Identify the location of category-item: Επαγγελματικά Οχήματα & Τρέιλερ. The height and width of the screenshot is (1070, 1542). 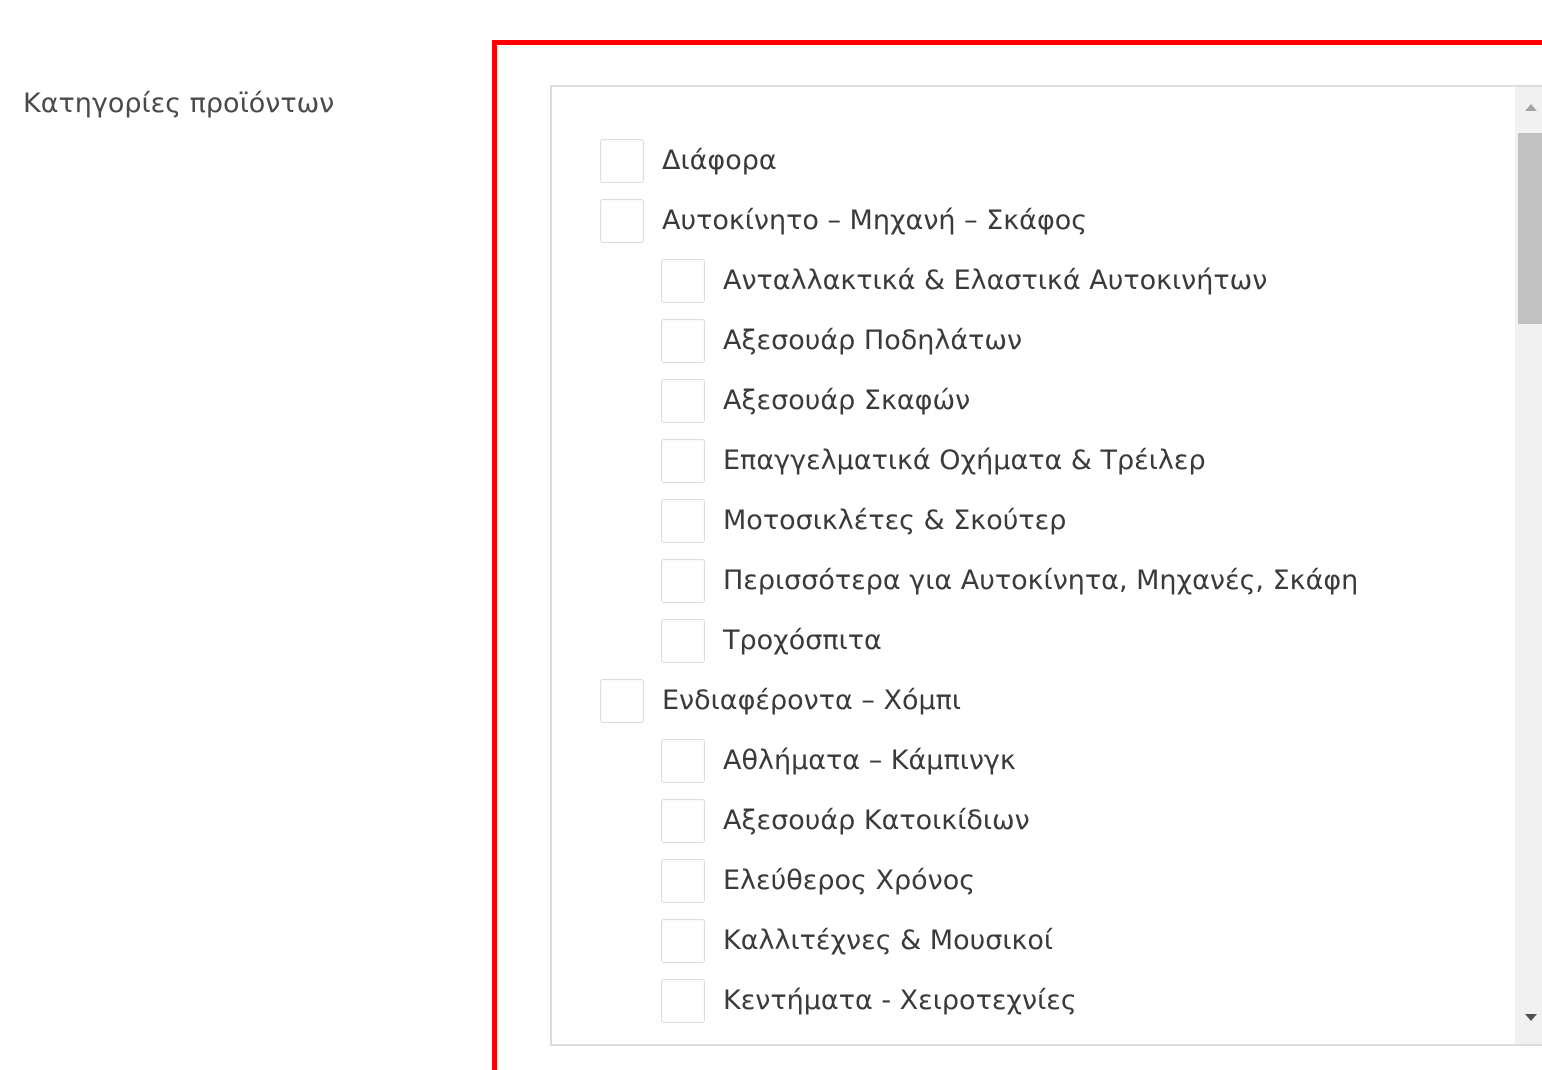
(933, 461).